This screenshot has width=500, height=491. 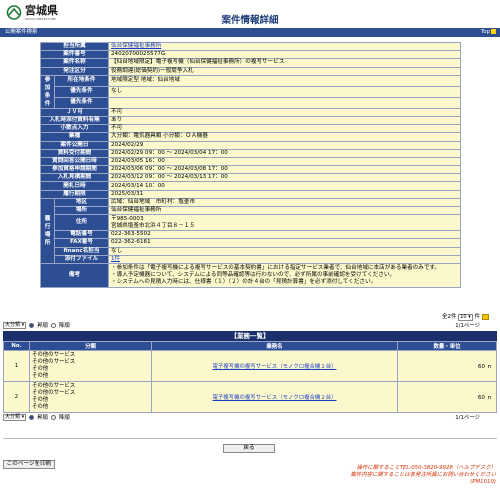 What do you see at coordinates (74, 194) in the screenshot?
I see `label-rikou: 履行期限` at bounding box center [74, 194].